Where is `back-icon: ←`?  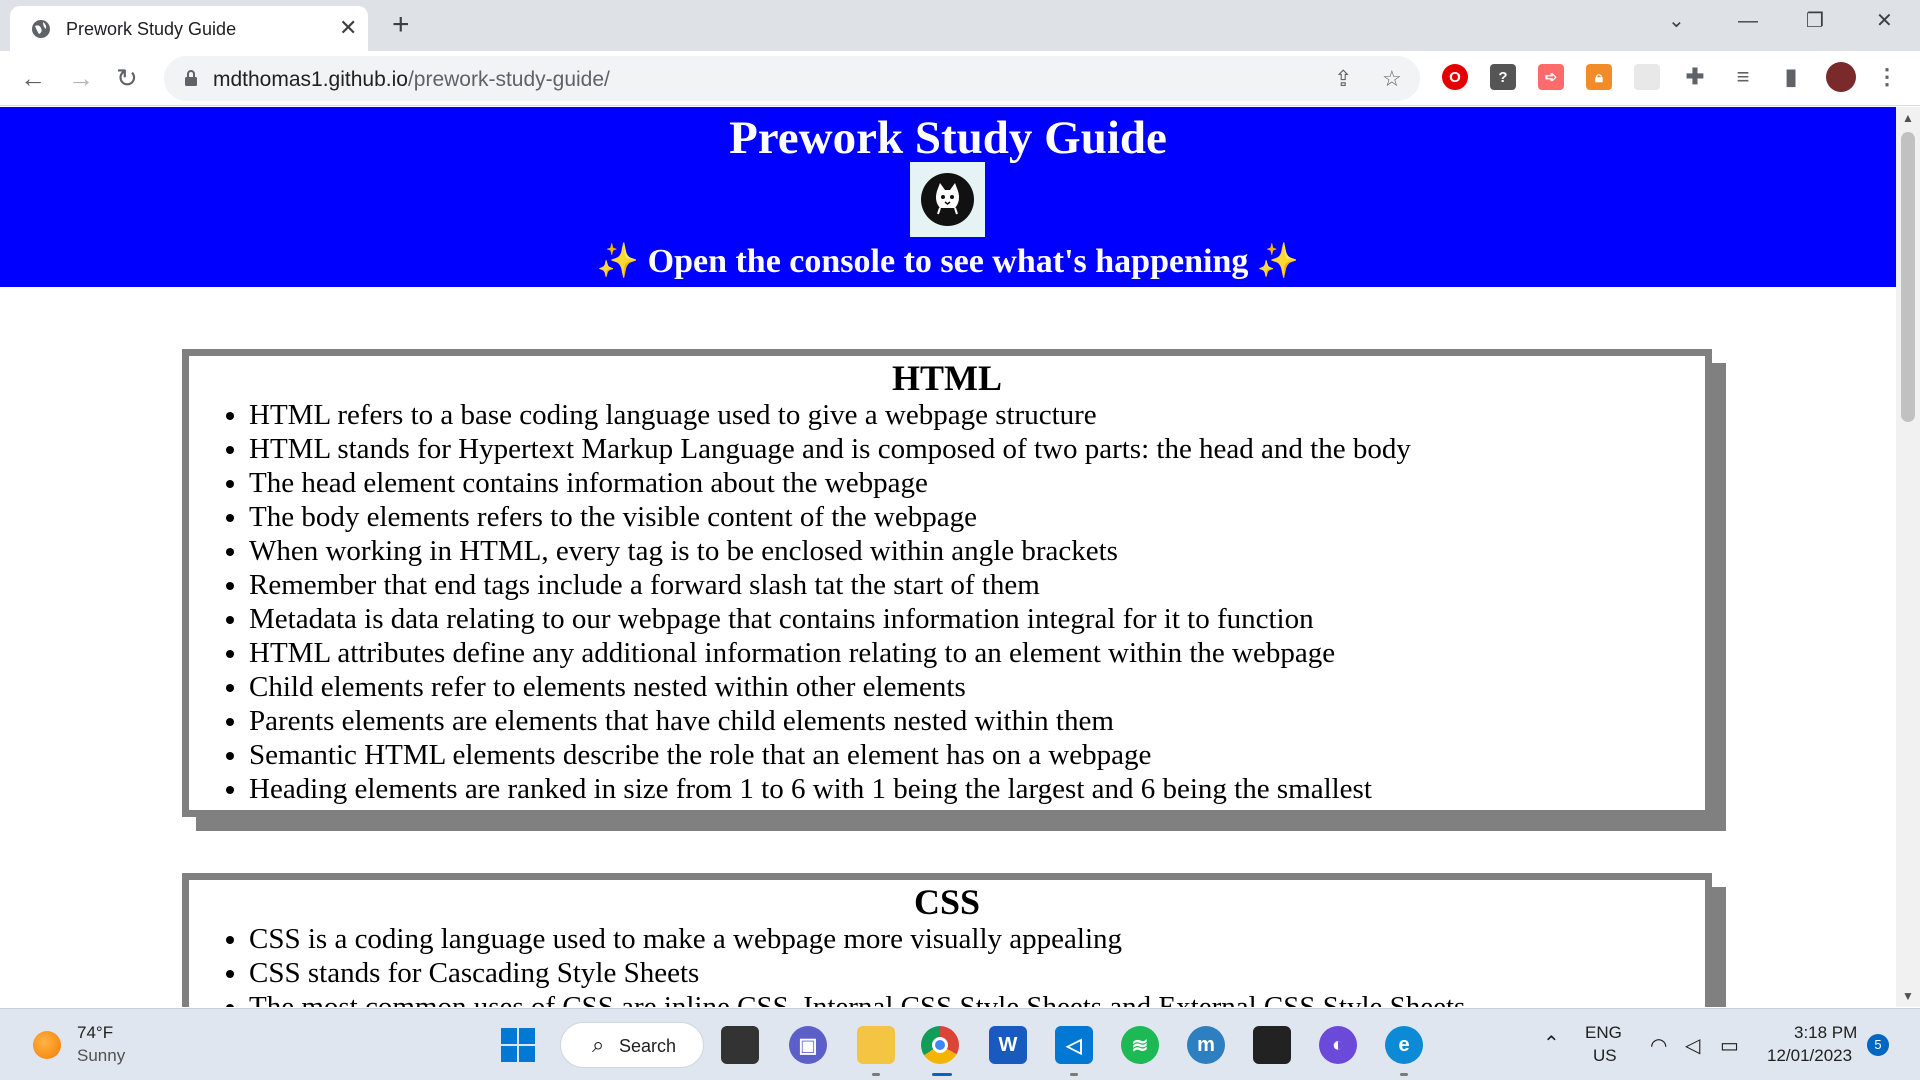 back-icon: ← is located at coordinates (33, 78).